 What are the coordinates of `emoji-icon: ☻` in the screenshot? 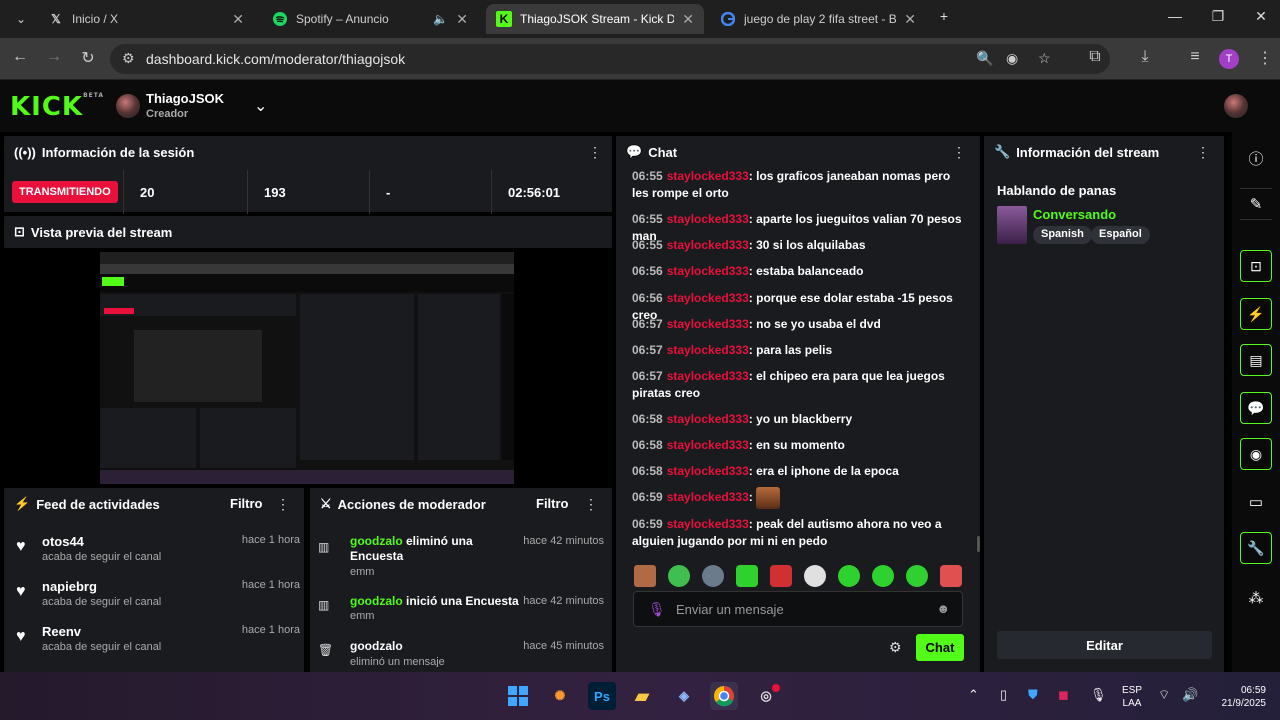 It's located at (943, 608).